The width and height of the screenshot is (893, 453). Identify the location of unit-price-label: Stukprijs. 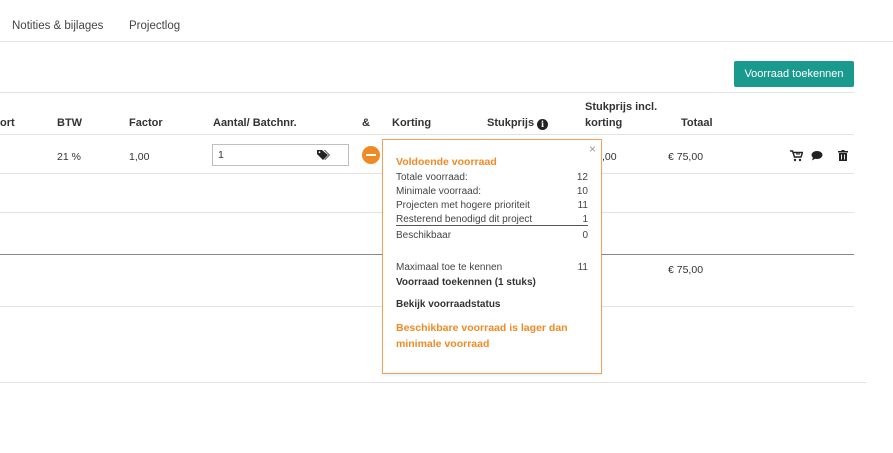
(511, 123).